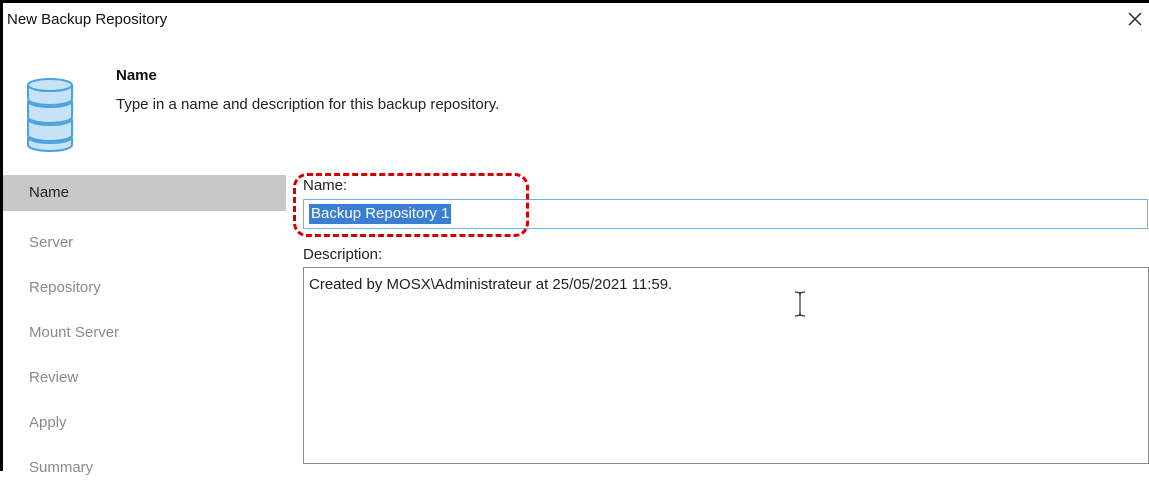 This screenshot has height=490, width=1149. I want to click on nav-step-review: Review, so click(144, 377).